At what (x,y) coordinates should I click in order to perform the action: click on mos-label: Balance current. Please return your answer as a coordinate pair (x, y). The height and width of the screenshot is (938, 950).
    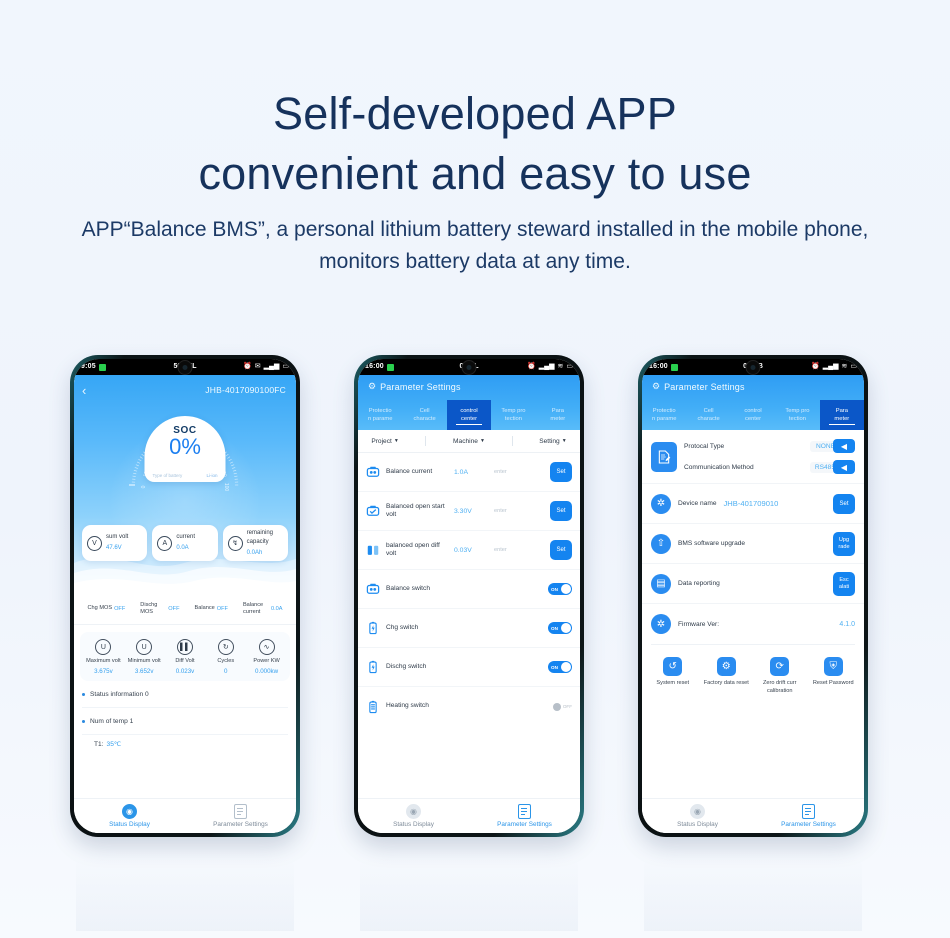
    Looking at the image, I should click on (253, 608).